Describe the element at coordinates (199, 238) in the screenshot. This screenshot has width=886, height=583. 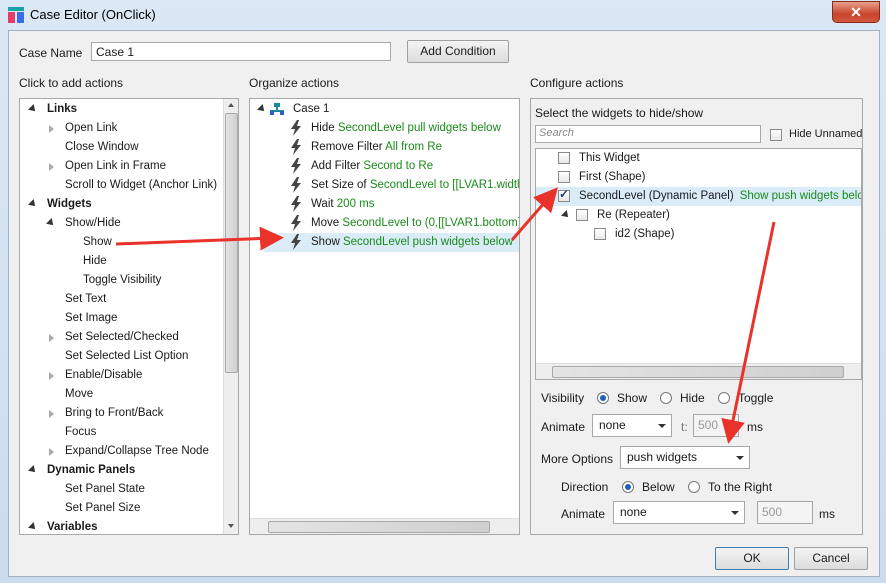
I see `arrow-show-to-action` at that location.